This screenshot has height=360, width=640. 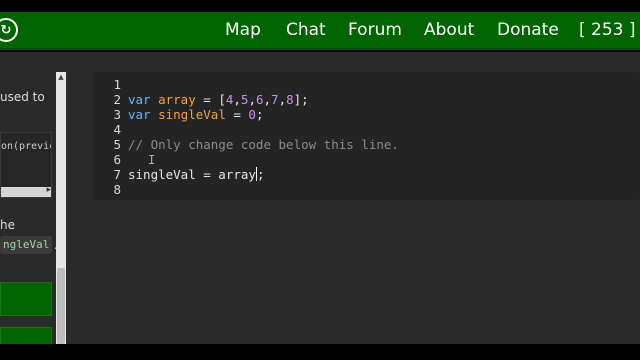 I want to click on instructions-text-partial: used to, so click(x=22, y=97).